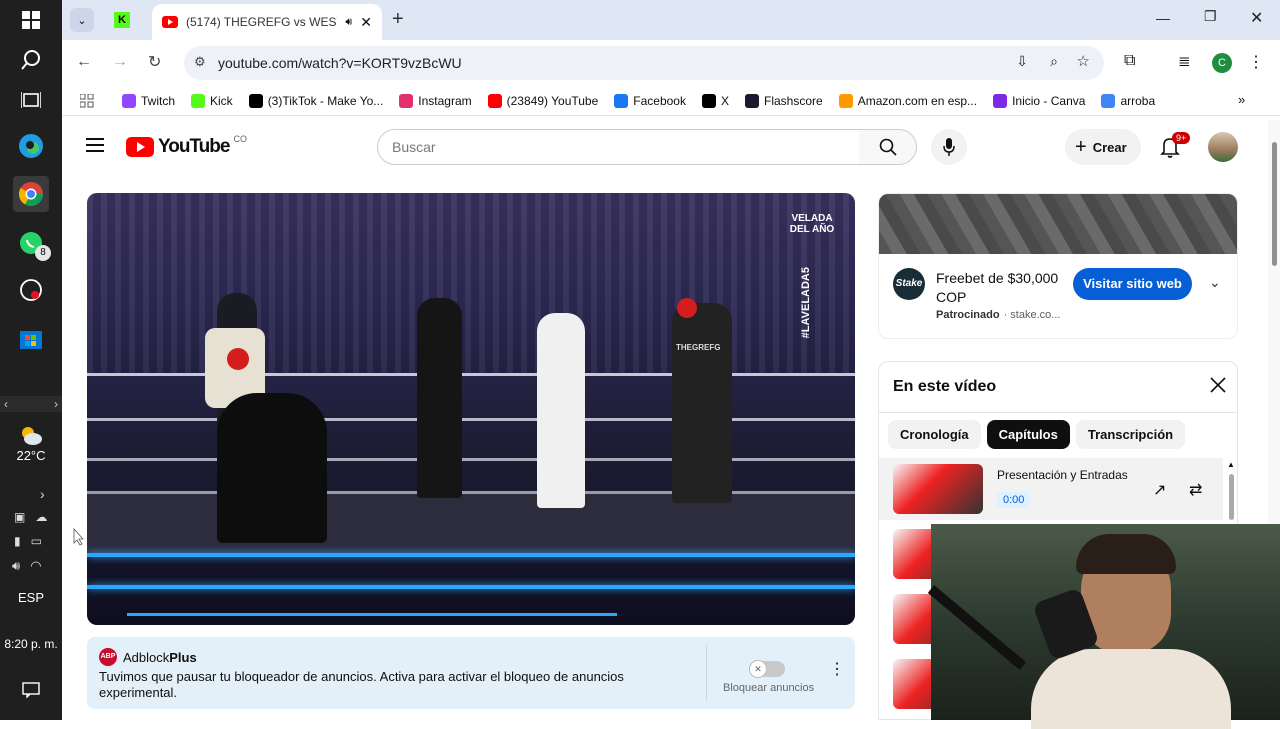  Describe the element at coordinates (1128, 100) in the screenshot. I see `bookmark-item: arroba` at that location.